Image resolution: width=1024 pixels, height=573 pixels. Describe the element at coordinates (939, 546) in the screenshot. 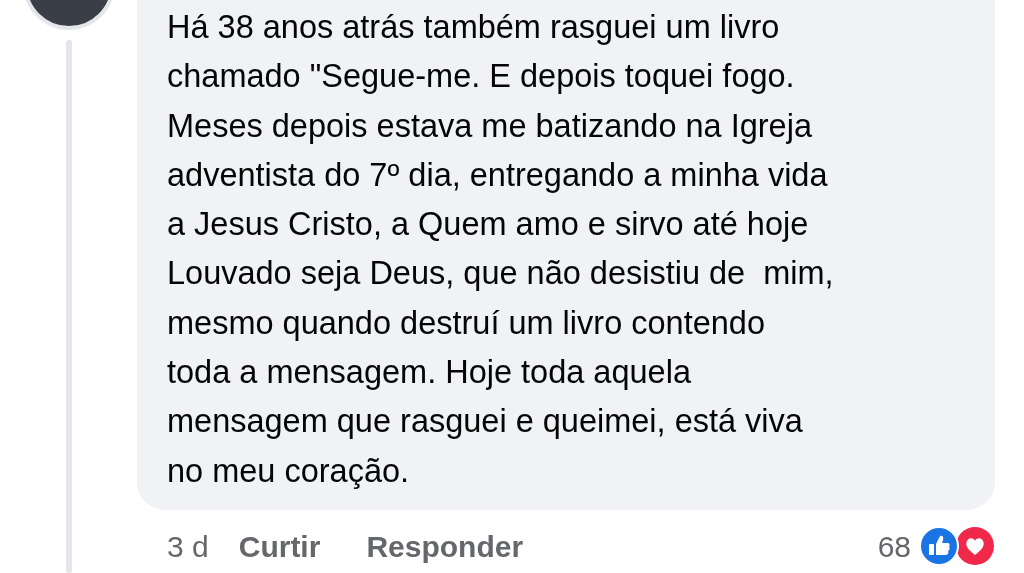

I see `thumbs-up-icon` at that location.